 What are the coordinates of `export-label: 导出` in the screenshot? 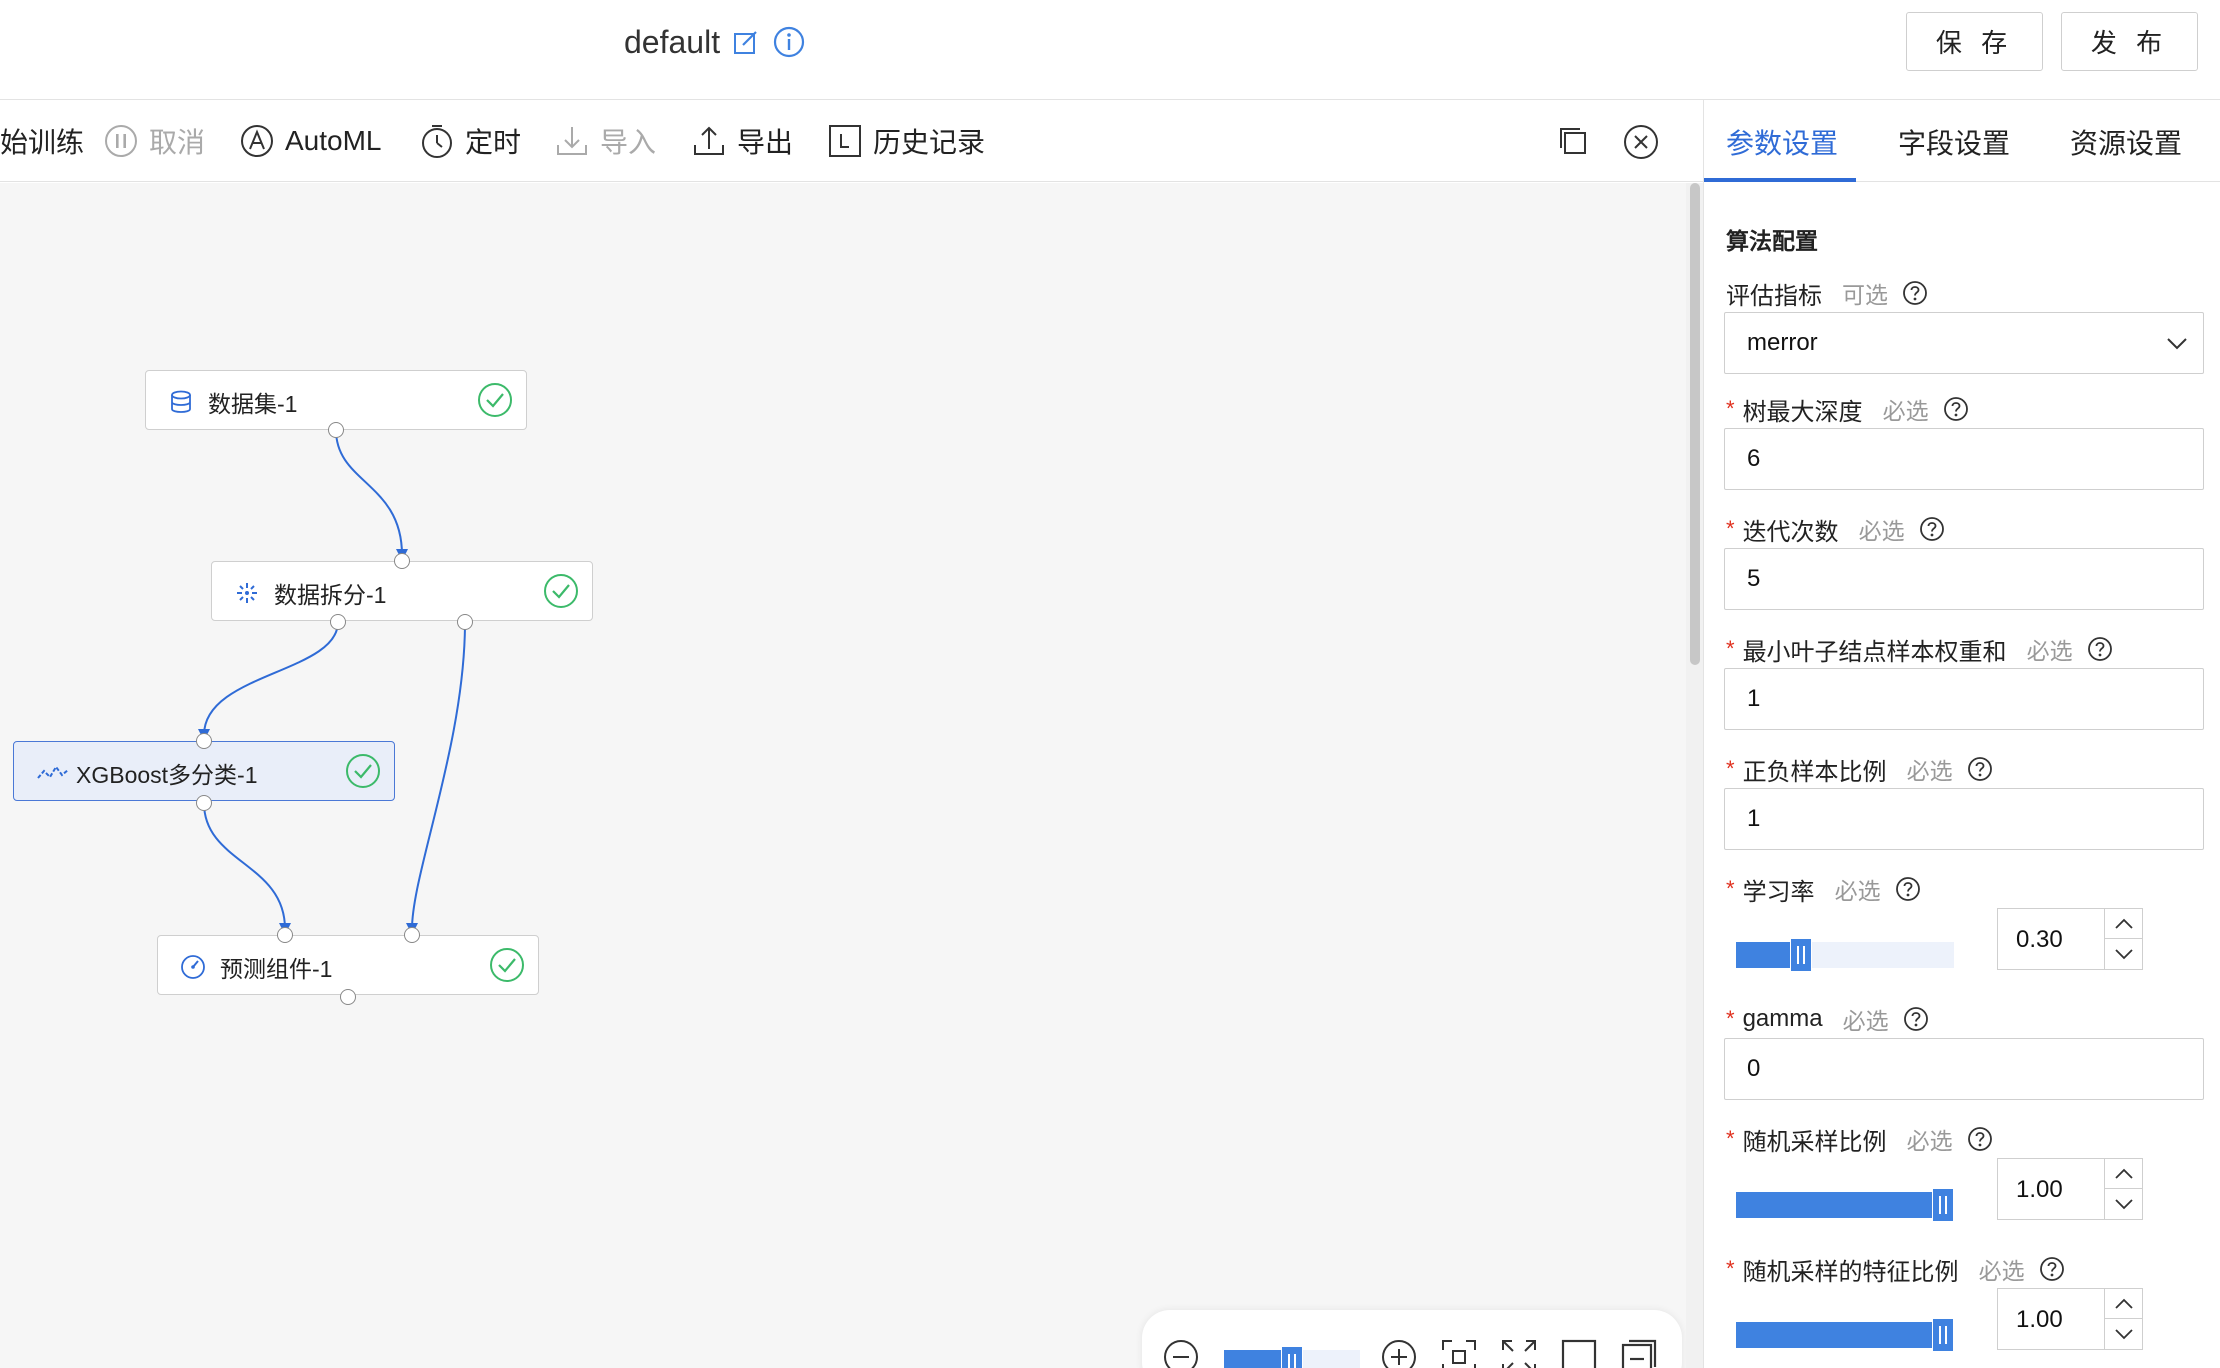 It's located at (765, 142).